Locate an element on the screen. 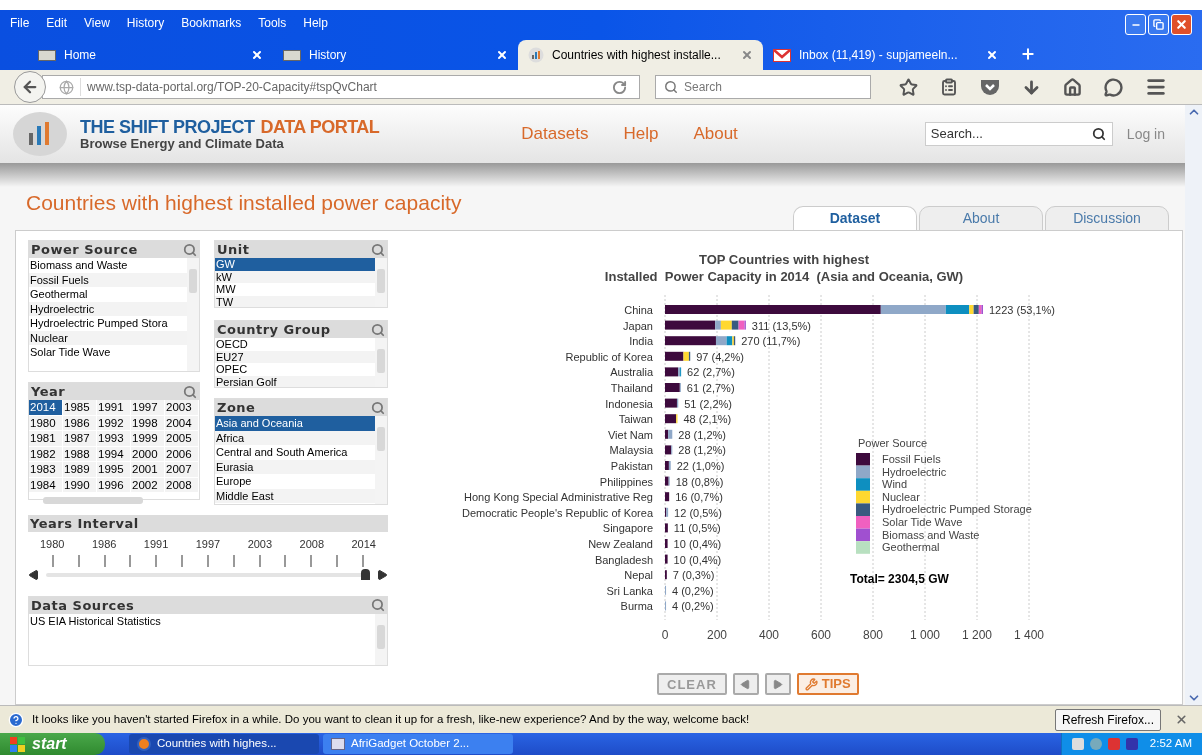 The width and height of the screenshot is (1202, 755). year-item: 1983 is located at coordinates (46, 470).